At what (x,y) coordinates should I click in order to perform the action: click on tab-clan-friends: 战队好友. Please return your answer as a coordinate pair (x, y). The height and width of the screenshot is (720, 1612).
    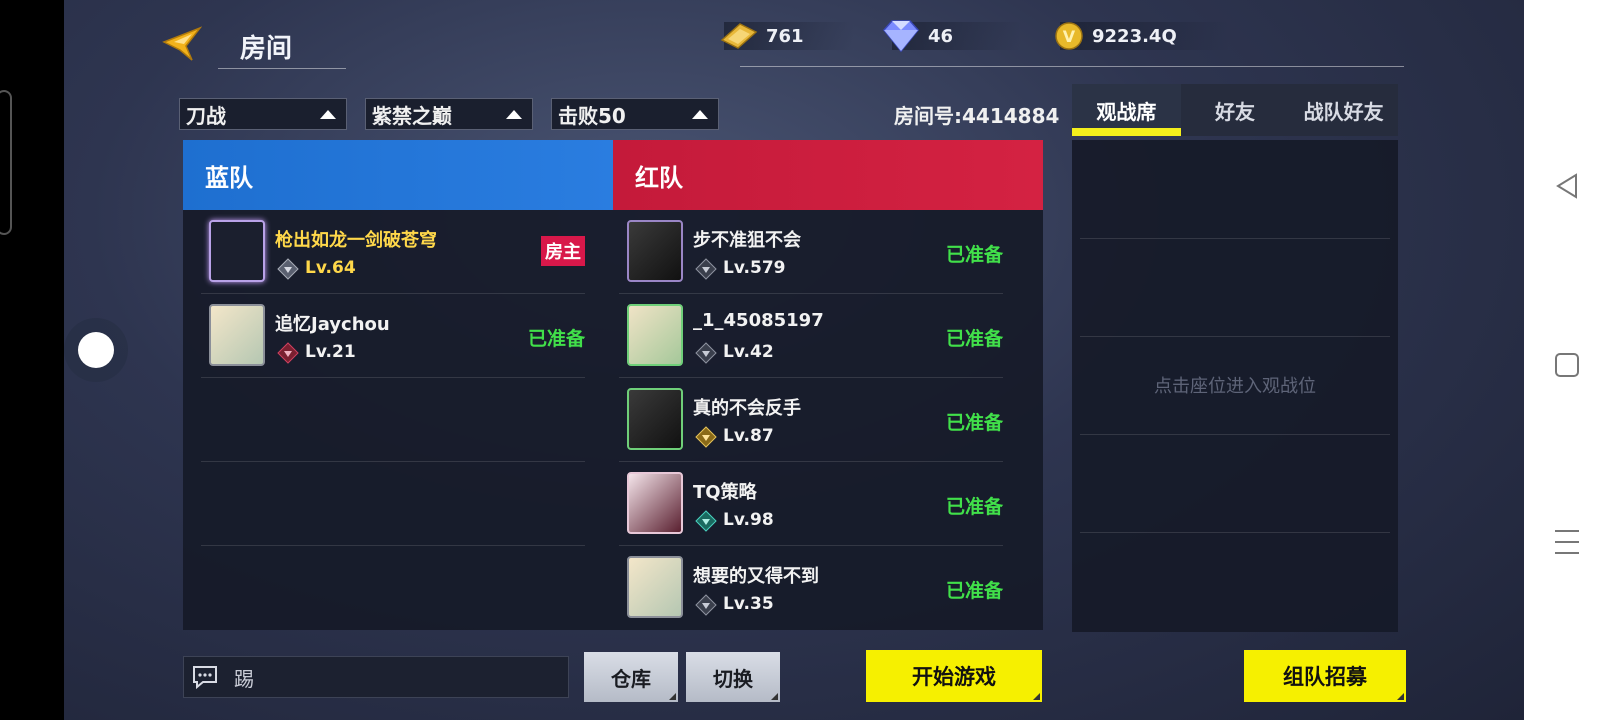
    Looking at the image, I should click on (1343, 110).